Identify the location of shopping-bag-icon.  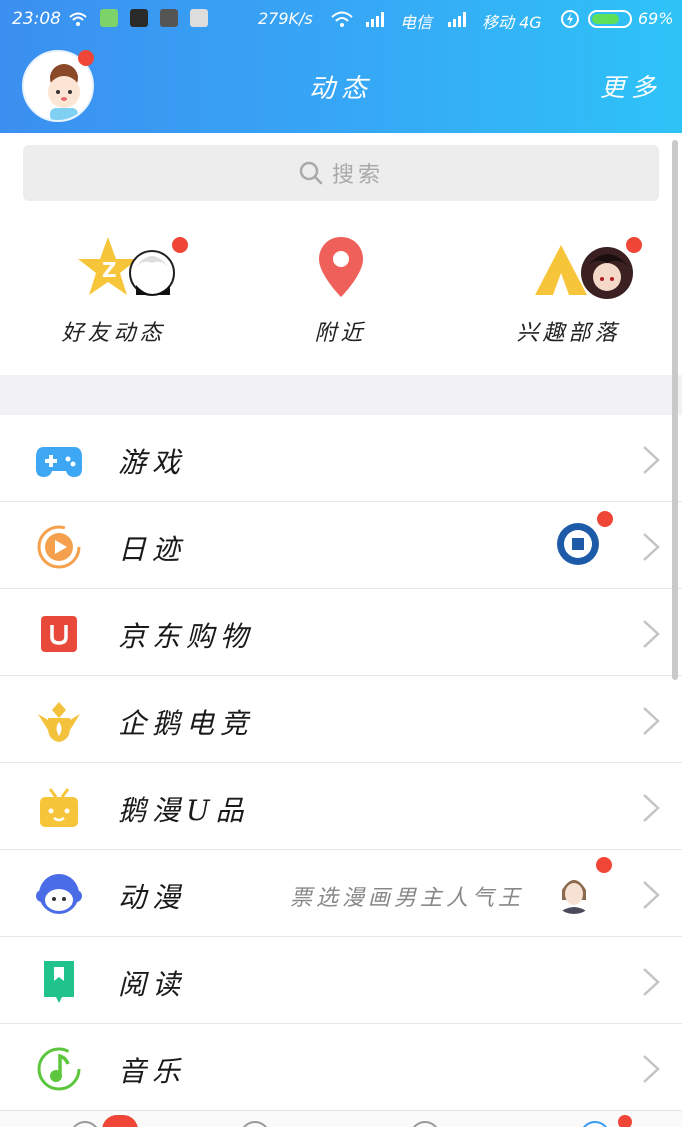
(59, 634).